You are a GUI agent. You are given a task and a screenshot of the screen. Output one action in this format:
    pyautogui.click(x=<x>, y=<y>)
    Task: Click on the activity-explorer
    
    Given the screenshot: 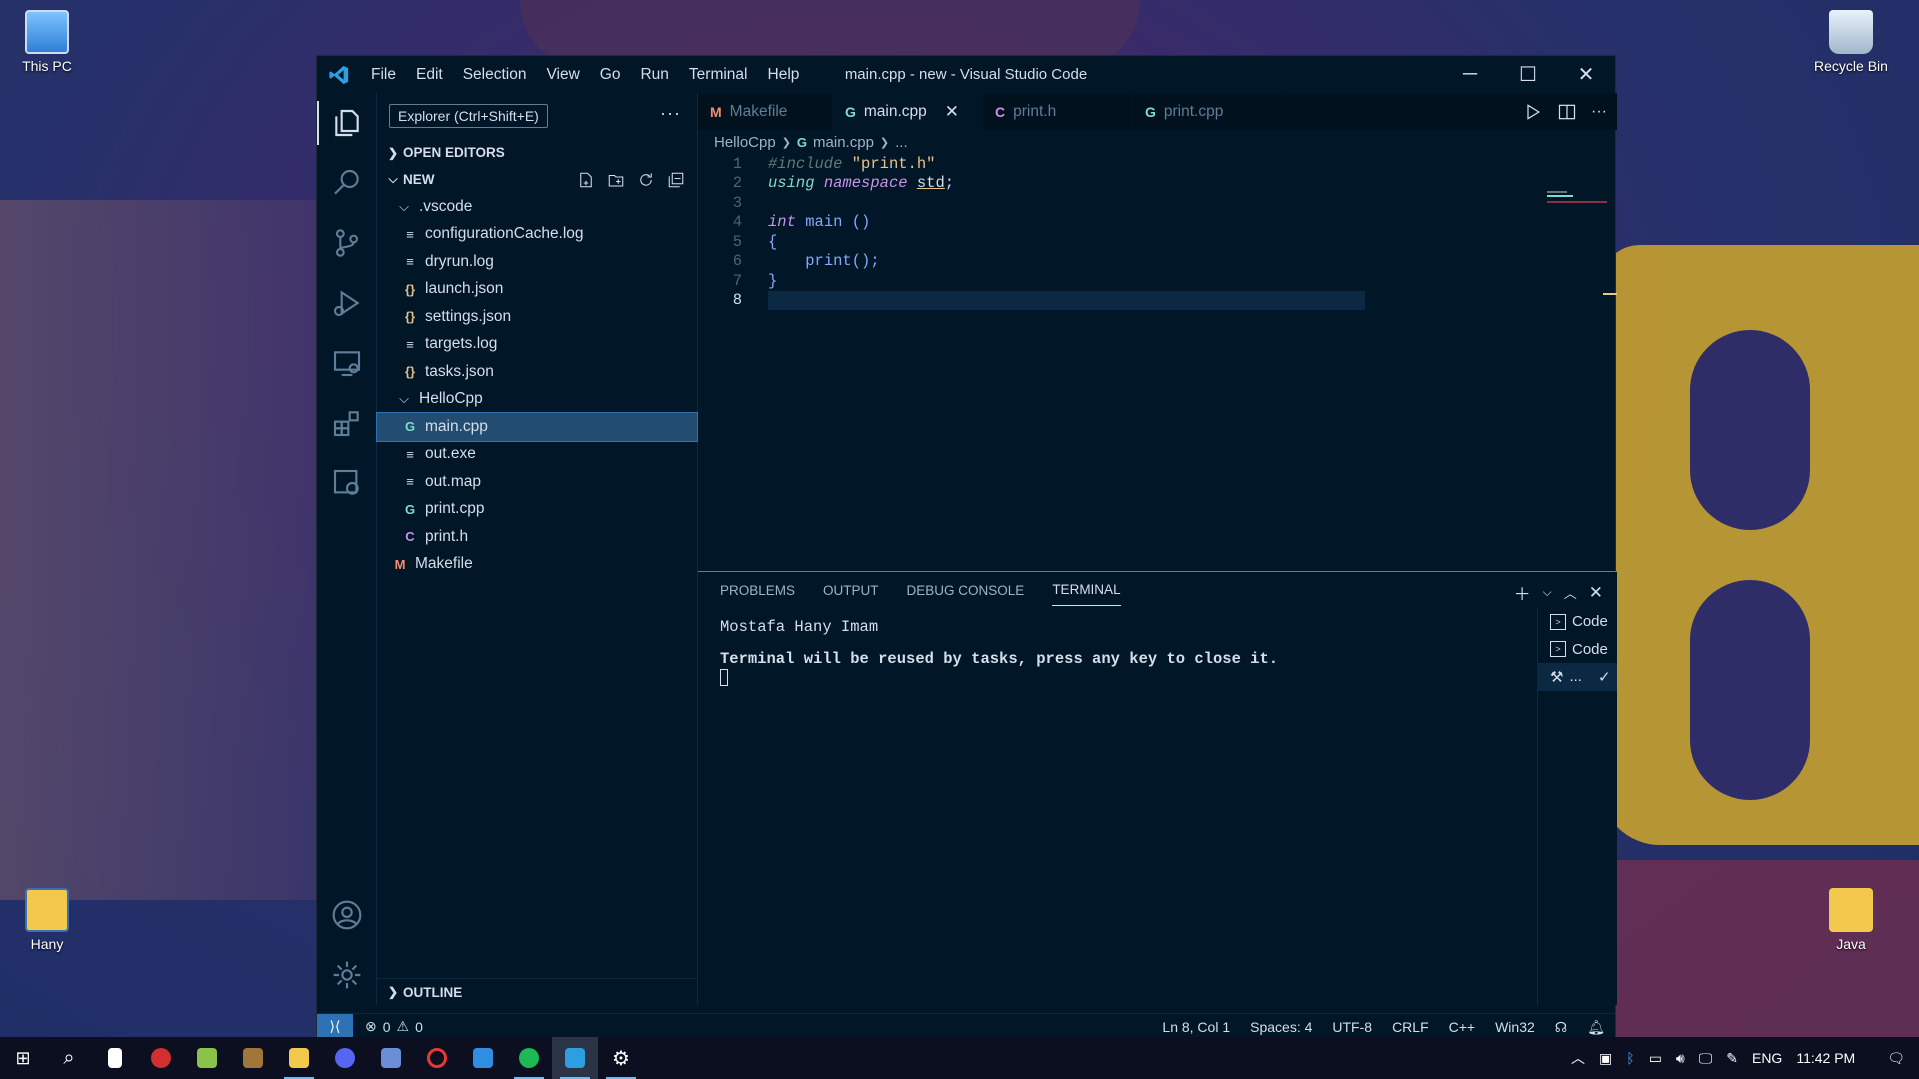 What is the action you would take?
    pyautogui.click(x=347, y=123)
    